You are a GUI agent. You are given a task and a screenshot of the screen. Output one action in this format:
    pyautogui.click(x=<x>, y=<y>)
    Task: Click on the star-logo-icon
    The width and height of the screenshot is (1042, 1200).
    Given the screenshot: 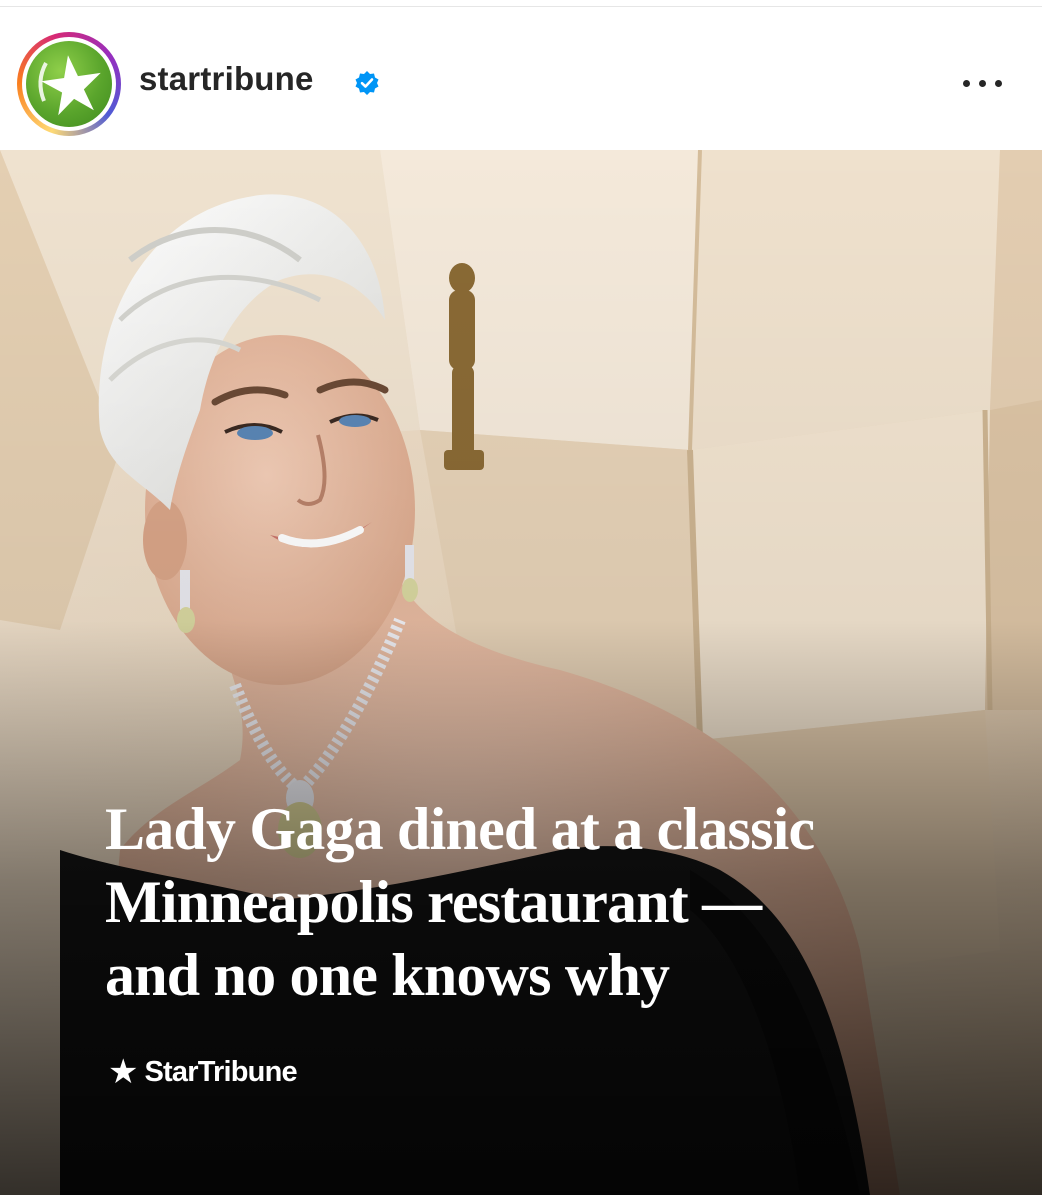 What is the action you would take?
    pyautogui.click(x=69, y=85)
    